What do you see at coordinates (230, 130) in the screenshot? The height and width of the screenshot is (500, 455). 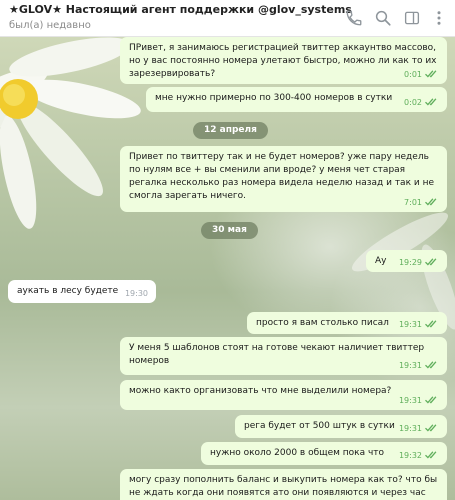 I see `date-separator: 12 апреля` at bounding box center [230, 130].